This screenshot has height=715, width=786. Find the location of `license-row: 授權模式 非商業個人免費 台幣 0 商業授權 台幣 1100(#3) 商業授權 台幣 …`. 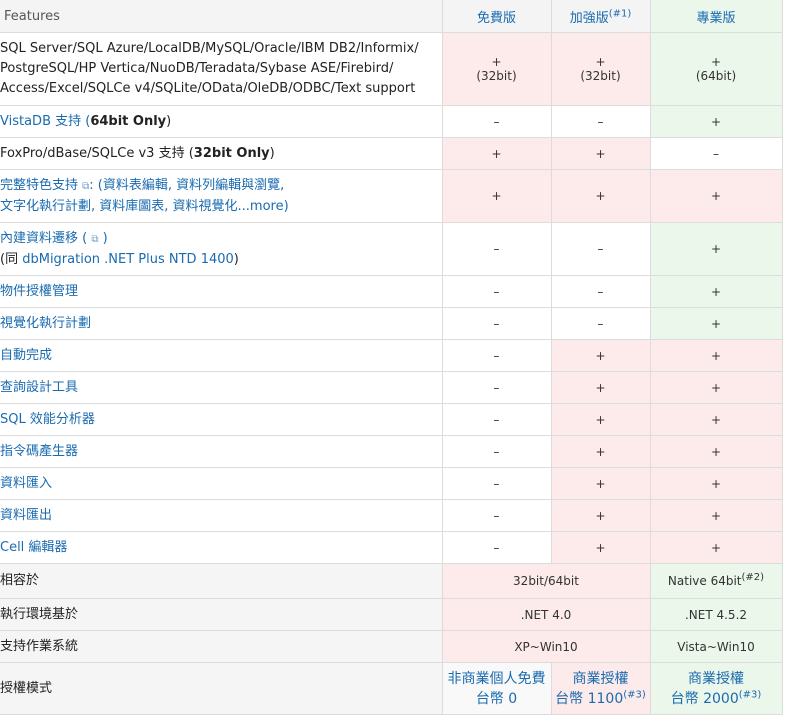

license-row: 授權模式 非商業個人免費 台幣 0 商業授權 台幣 1100(#3) 商業授權 台幣 … is located at coordinates (391, 688).